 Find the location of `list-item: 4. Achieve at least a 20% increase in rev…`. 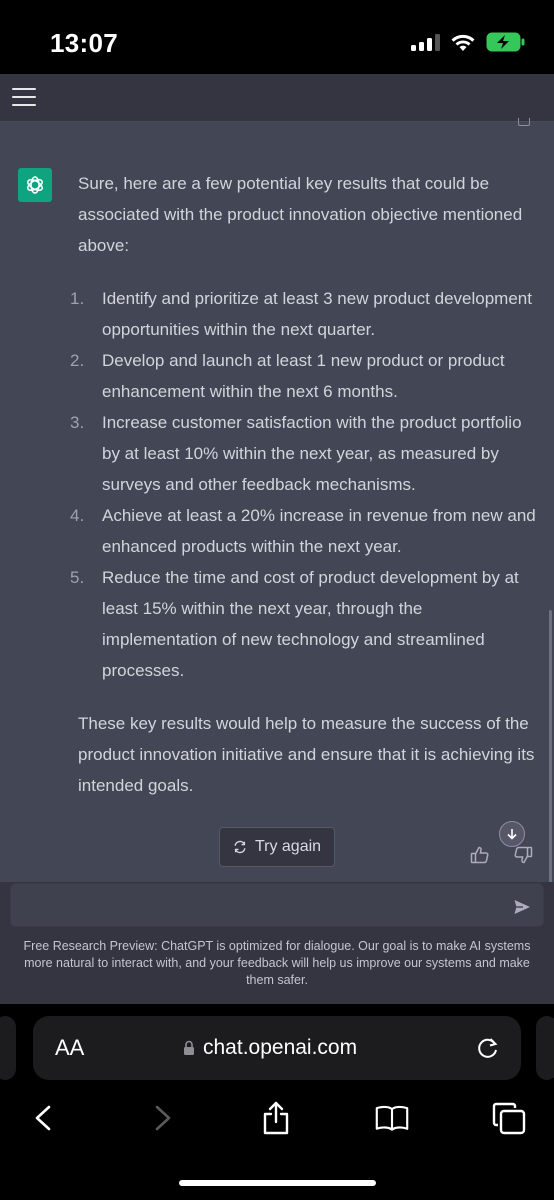

list-item: 4. Achieve at least a 20% increase in rev… is located at coordinates (303, 531).